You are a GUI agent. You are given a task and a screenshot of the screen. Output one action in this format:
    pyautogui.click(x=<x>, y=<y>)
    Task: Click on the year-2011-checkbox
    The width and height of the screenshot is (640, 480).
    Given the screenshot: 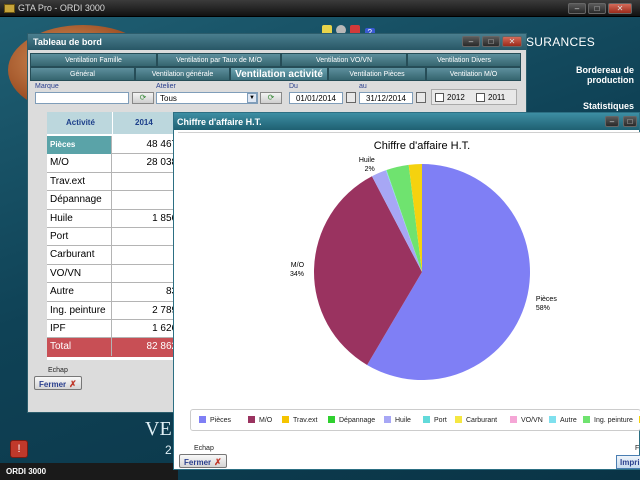 What is the action you would take?
    pyautogui.click(x=480, y=97)
    